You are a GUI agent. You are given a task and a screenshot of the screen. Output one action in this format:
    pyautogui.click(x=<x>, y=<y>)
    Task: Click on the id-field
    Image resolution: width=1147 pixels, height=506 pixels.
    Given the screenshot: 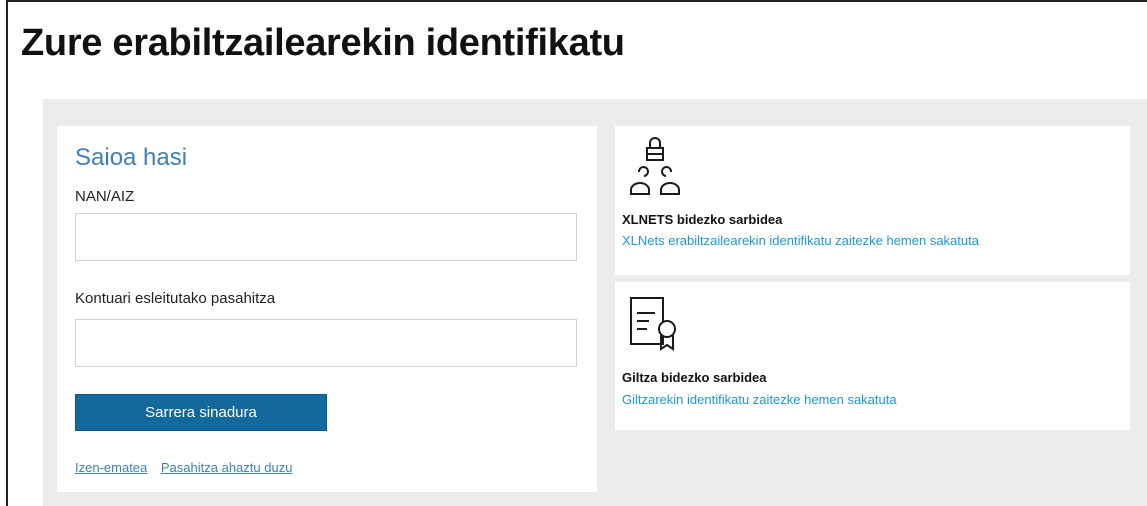 What is the action you would take?
    pyautogui.click(x=326, y=237)
    